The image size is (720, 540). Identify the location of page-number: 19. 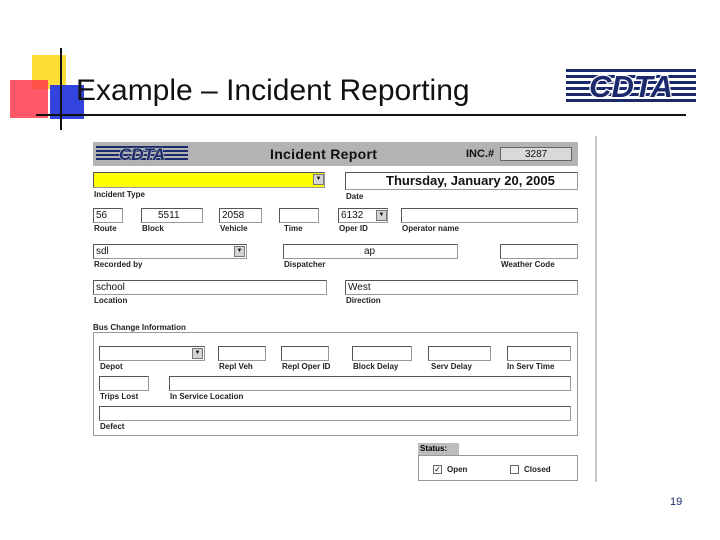
(676, 502).